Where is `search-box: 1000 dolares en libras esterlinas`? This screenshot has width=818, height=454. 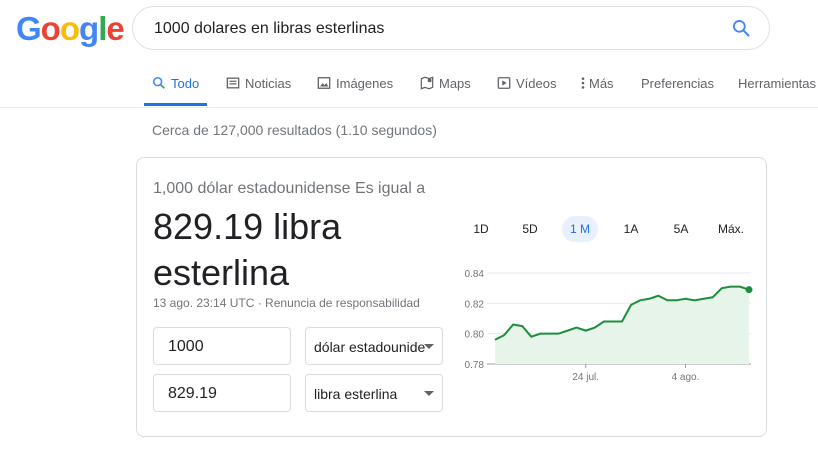
search-box: 1000 dolares en libras esterlinas is located at coordinates (451, 28).